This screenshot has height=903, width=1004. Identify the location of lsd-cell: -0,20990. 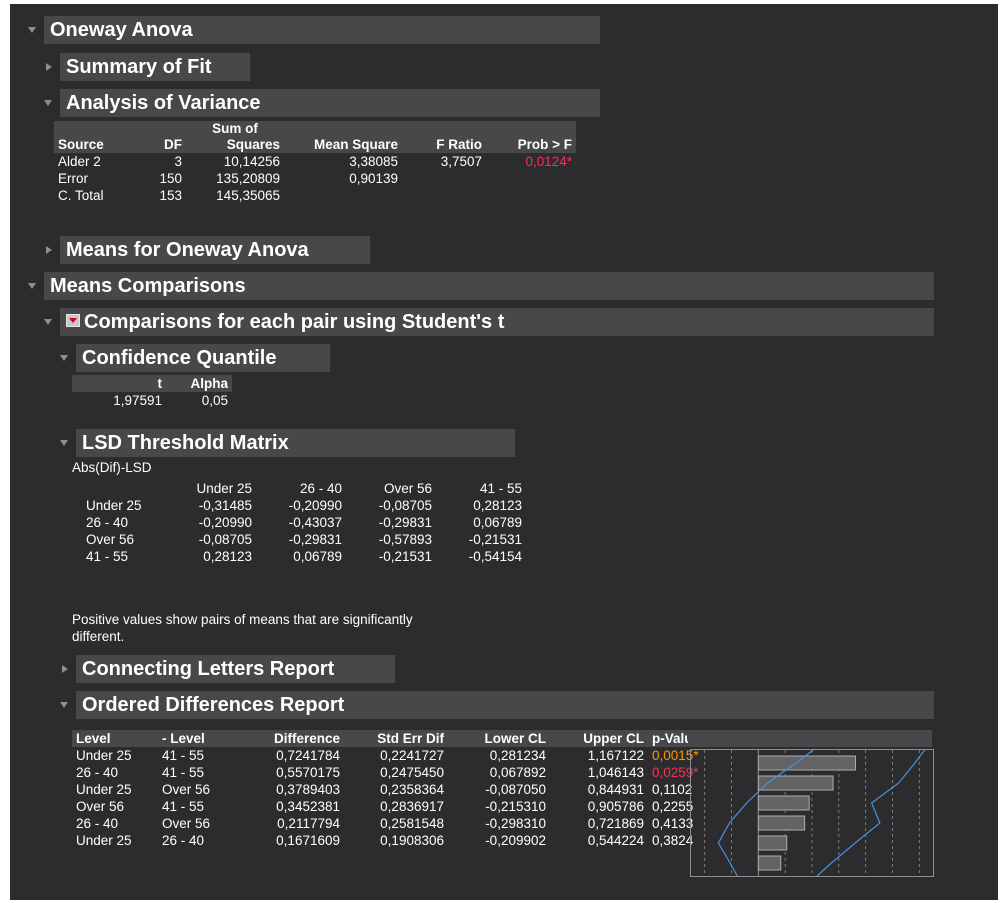
(225, 522).